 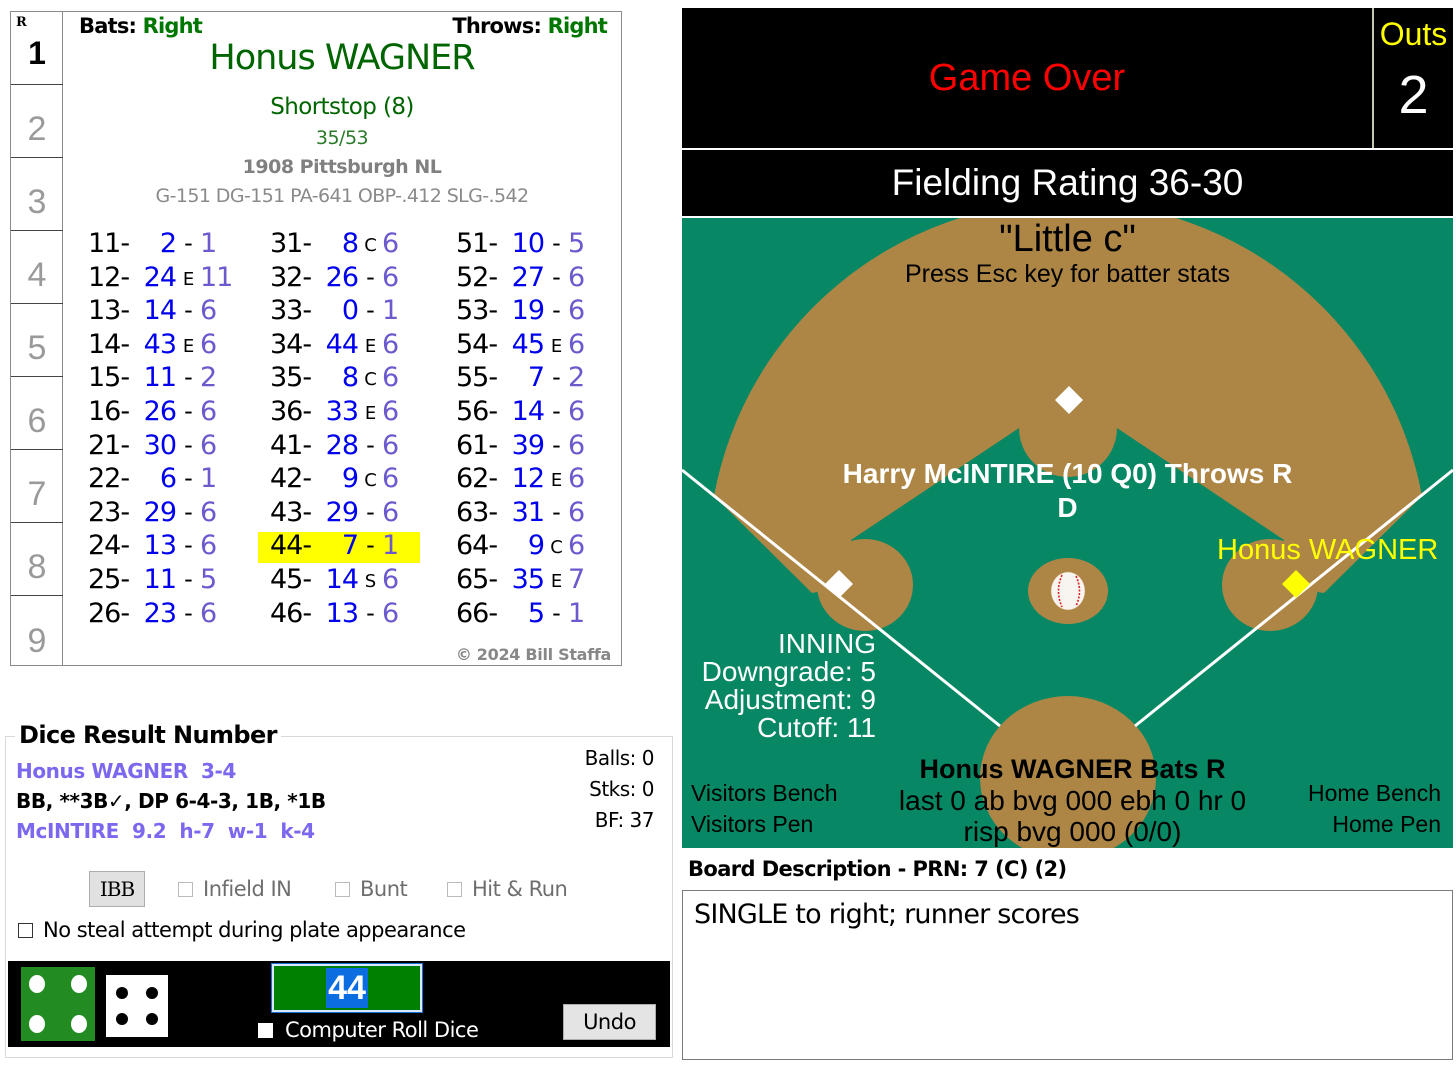 I want to click on outs-value: 2, so click(x=1413, y=95).